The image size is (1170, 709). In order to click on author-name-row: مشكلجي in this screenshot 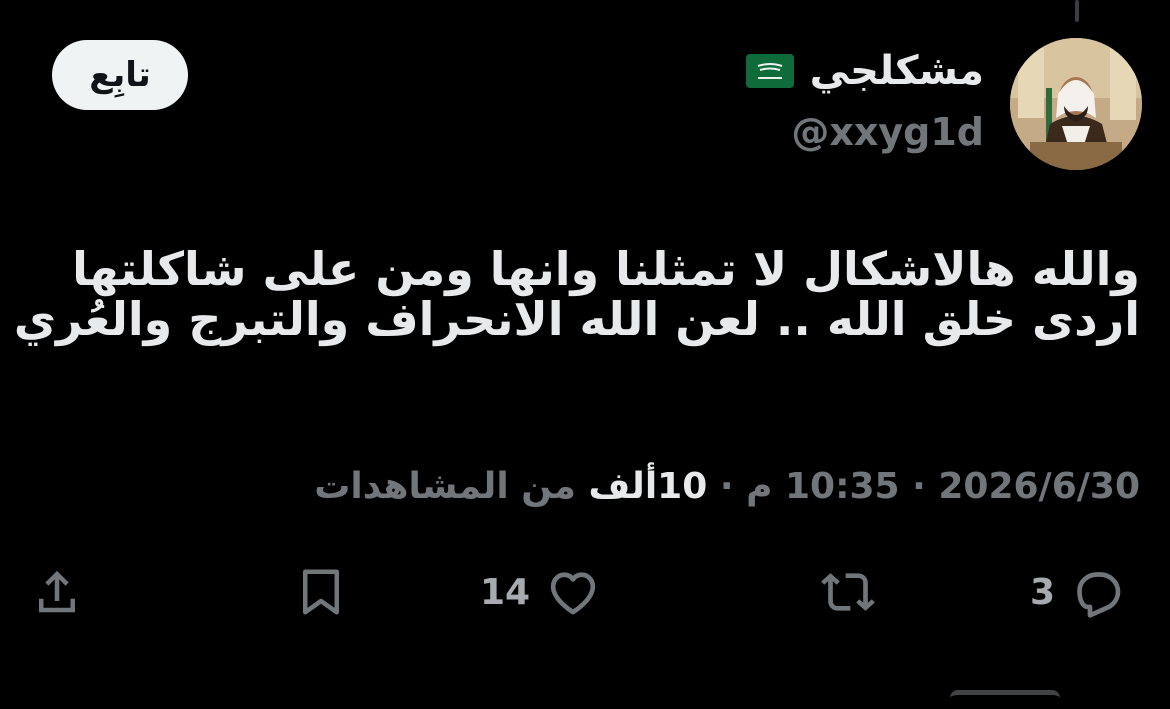, I will do `click(864, 71)`.